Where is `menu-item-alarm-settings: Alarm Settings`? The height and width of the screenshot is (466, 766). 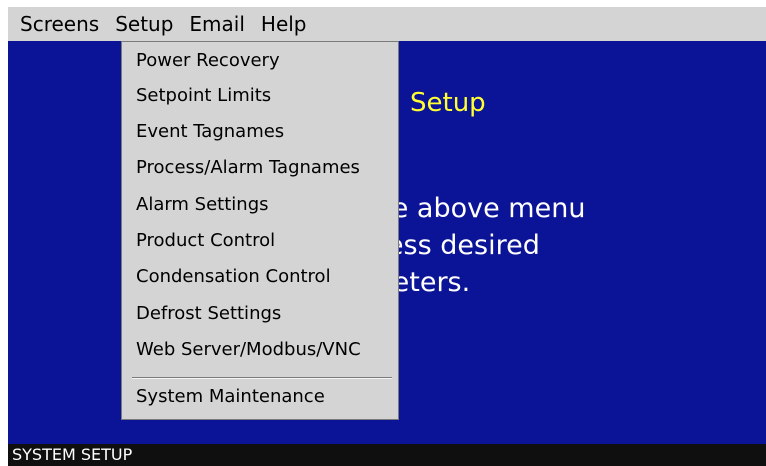 menu-item-alarm-settings: Alarm Settings is located at coordinates (202, 205).